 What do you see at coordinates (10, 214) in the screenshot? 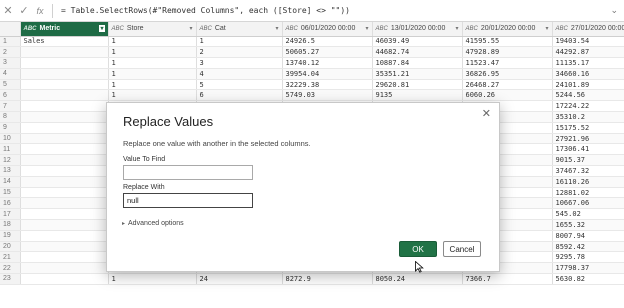
I see `row-number: 17` at bounding box center [10, 214].